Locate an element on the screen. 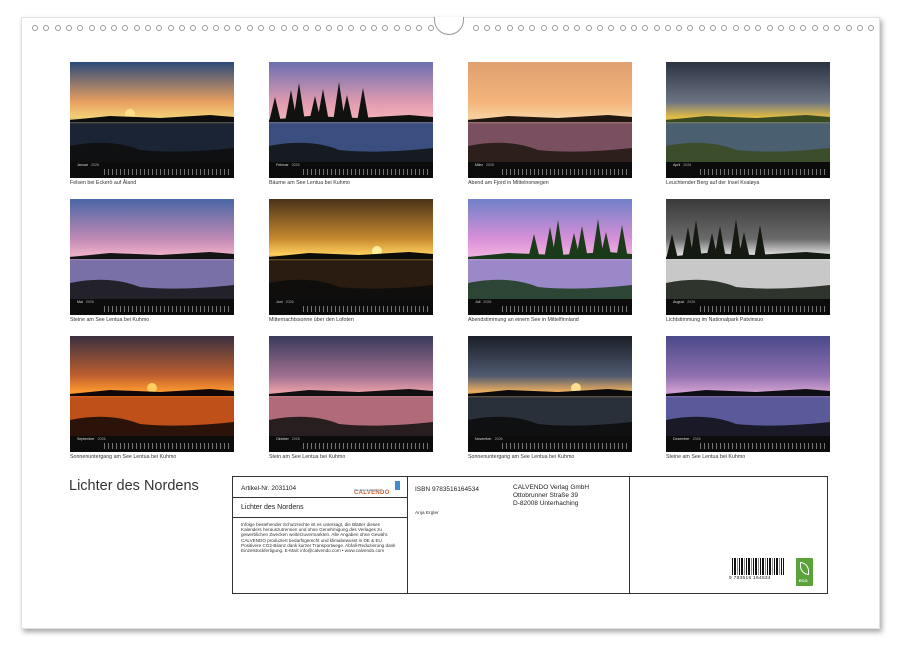 Image resolution: width=899 pixels, height=648 pixels. eco-logo: ECO is located at coordinates (804, 572).